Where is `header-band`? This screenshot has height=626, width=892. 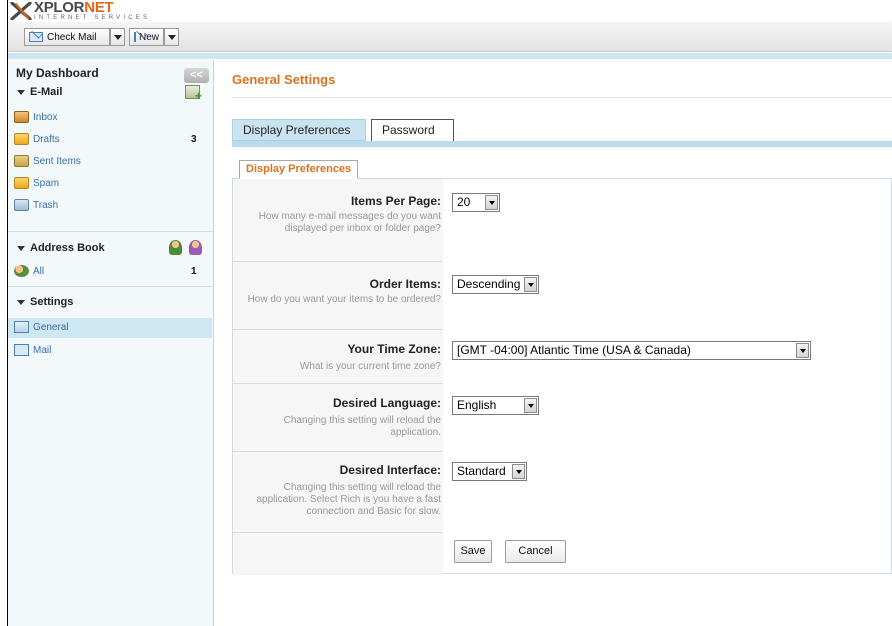
header-band is located at coordinates (450, 56).